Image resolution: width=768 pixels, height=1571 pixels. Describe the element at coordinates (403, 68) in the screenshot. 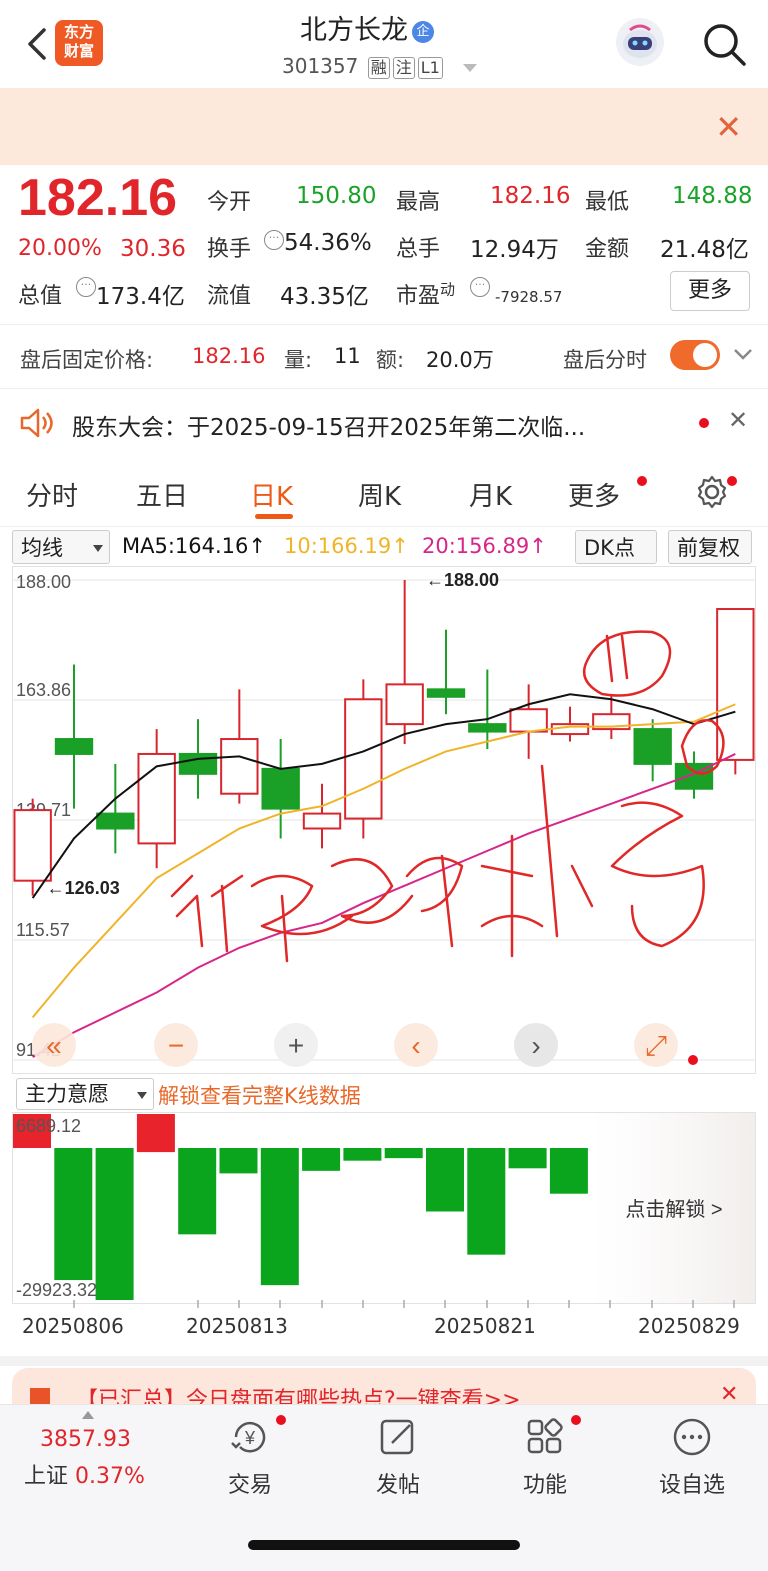

I see `tag-registered: 注` at that location.